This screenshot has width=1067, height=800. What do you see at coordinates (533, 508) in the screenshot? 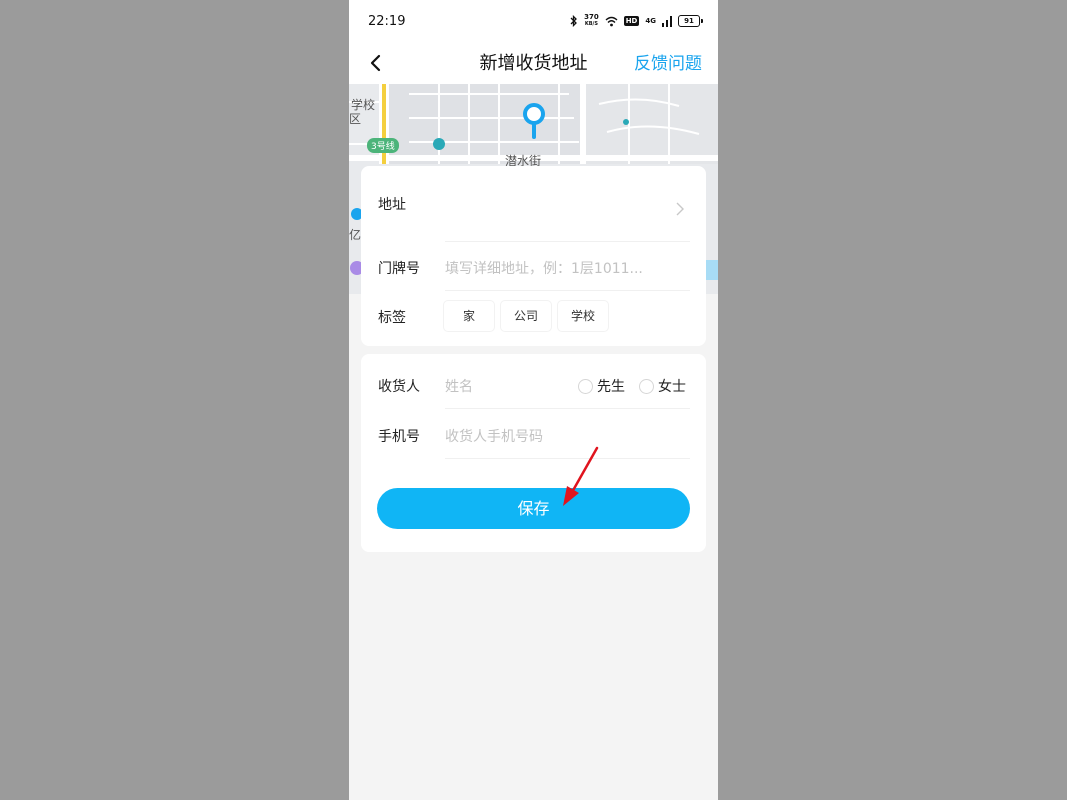
I see `save-button: 保存` at bounding box center [533, 508].